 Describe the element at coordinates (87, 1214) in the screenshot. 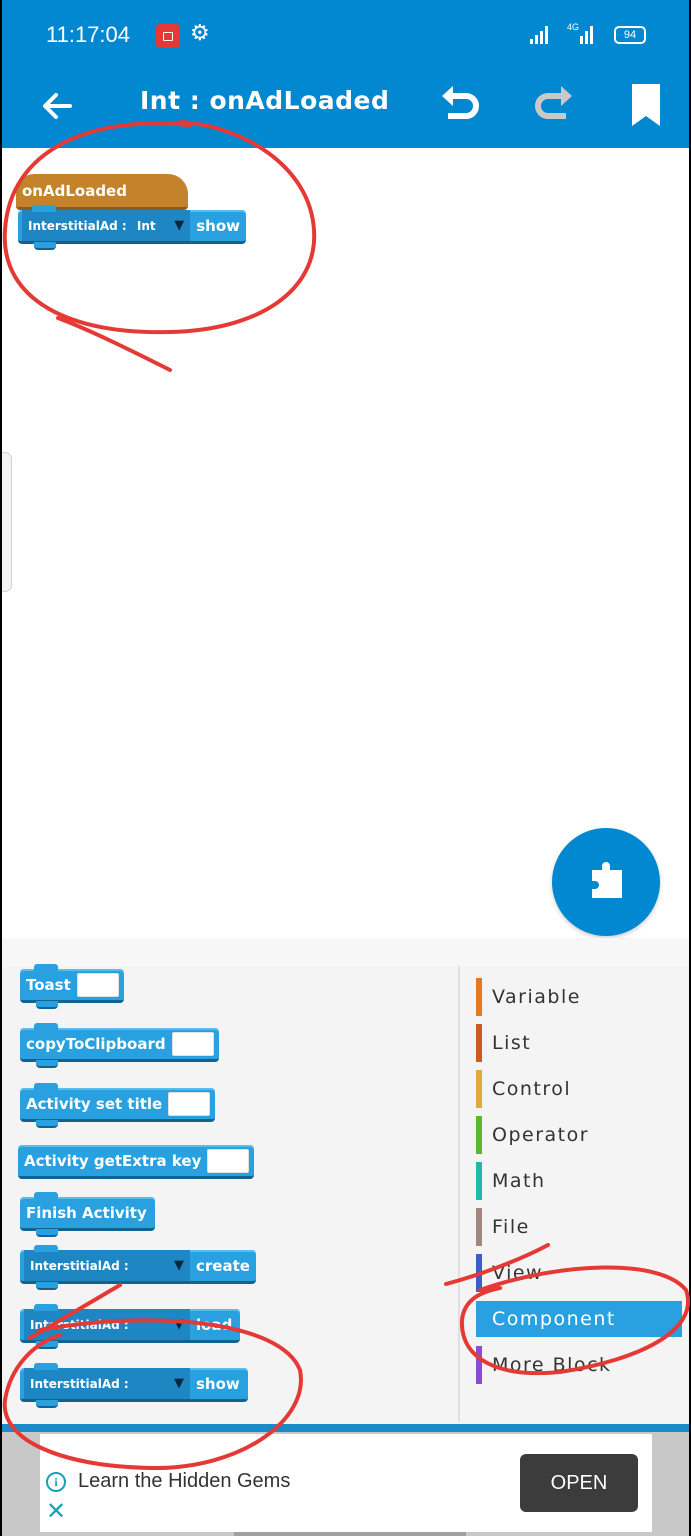

I see `palette-block-finish-activity: Finish Activity` at that location.